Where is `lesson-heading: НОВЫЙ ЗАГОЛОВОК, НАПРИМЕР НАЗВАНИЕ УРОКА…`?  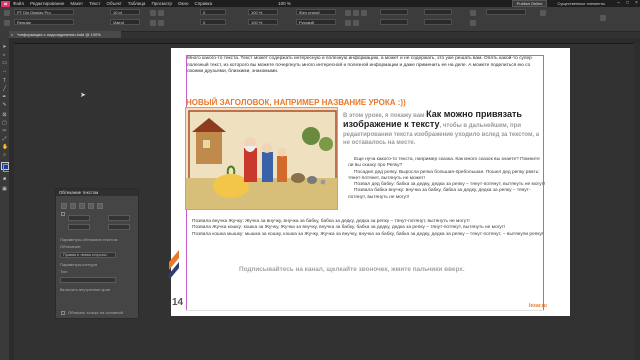
lesson-heading: НОВЫЙ ЗАГОЛОВОК, НАПРИМЕР НАЗВАНИЕ УРОКА… is located at coordinates (296, 102).